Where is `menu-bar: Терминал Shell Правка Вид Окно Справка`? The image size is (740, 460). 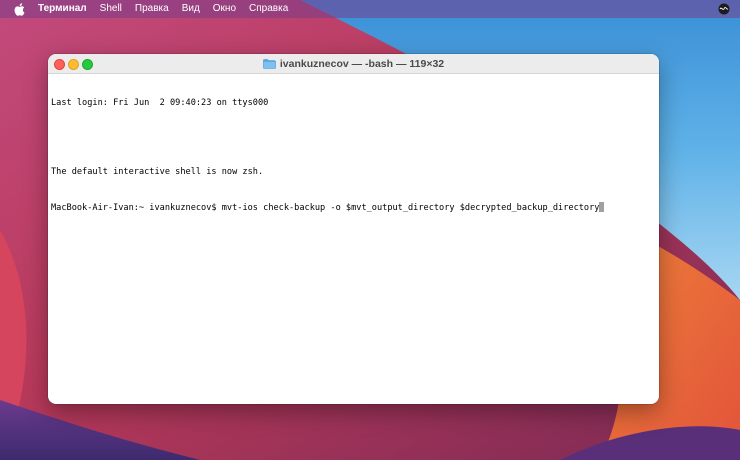 menu-bar: Терминал Shell Правка Вид Окно Справка is located at coordinates (370, 9).